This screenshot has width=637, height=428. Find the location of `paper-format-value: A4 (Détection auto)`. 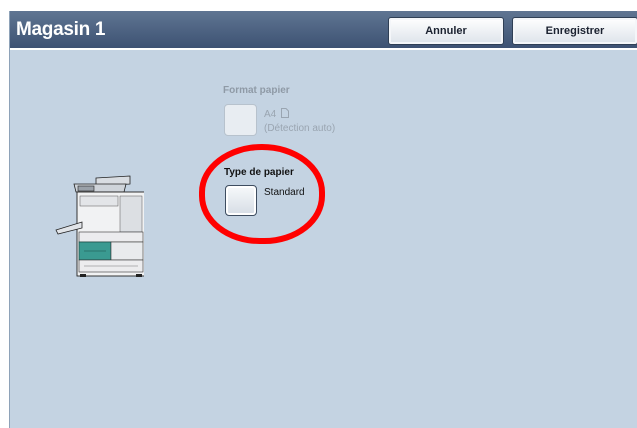

paper-format-value: A4 (Détection auto) is located at coordinates (299, 122).